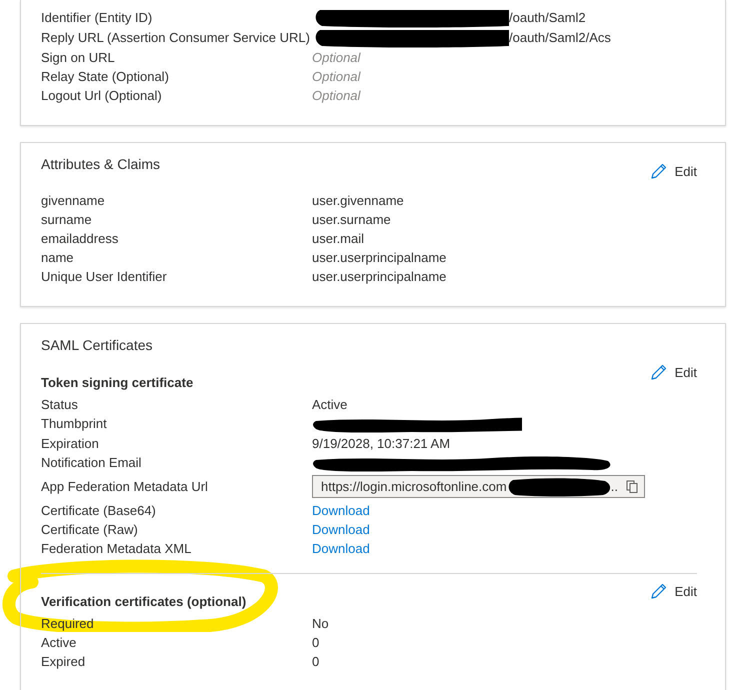 The width and height of the screenshot is (737, 690). I want to click on field-label: Certificate (Raw), so click(90, 530).